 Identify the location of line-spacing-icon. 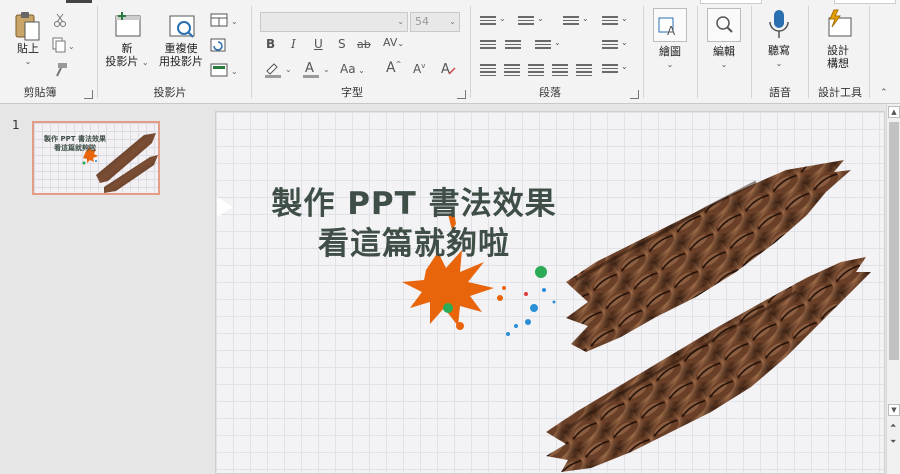
(571, 21).